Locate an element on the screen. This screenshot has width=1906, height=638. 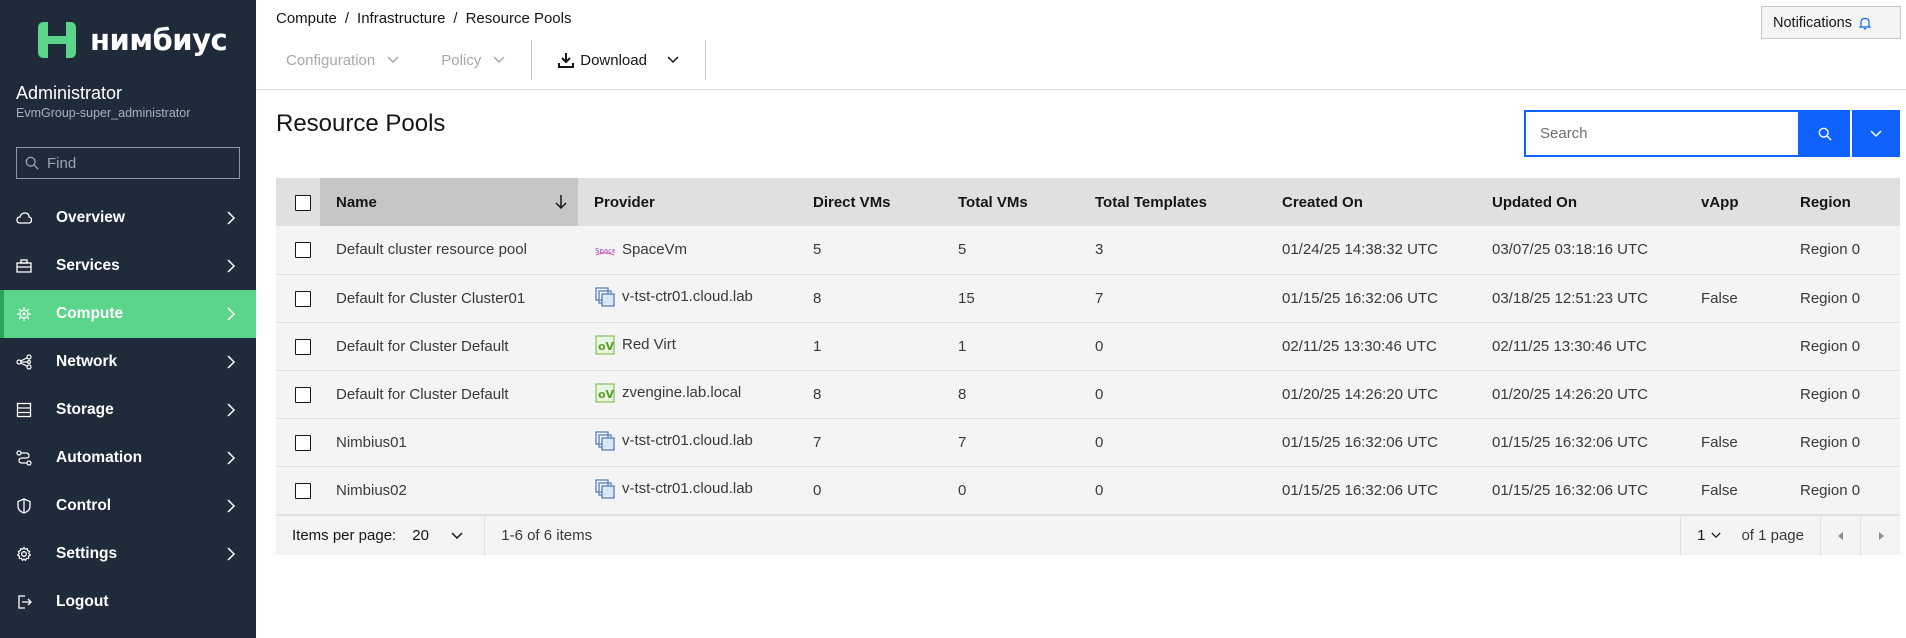
items-per-page-select: 20 is located at coordinates (448, 535).